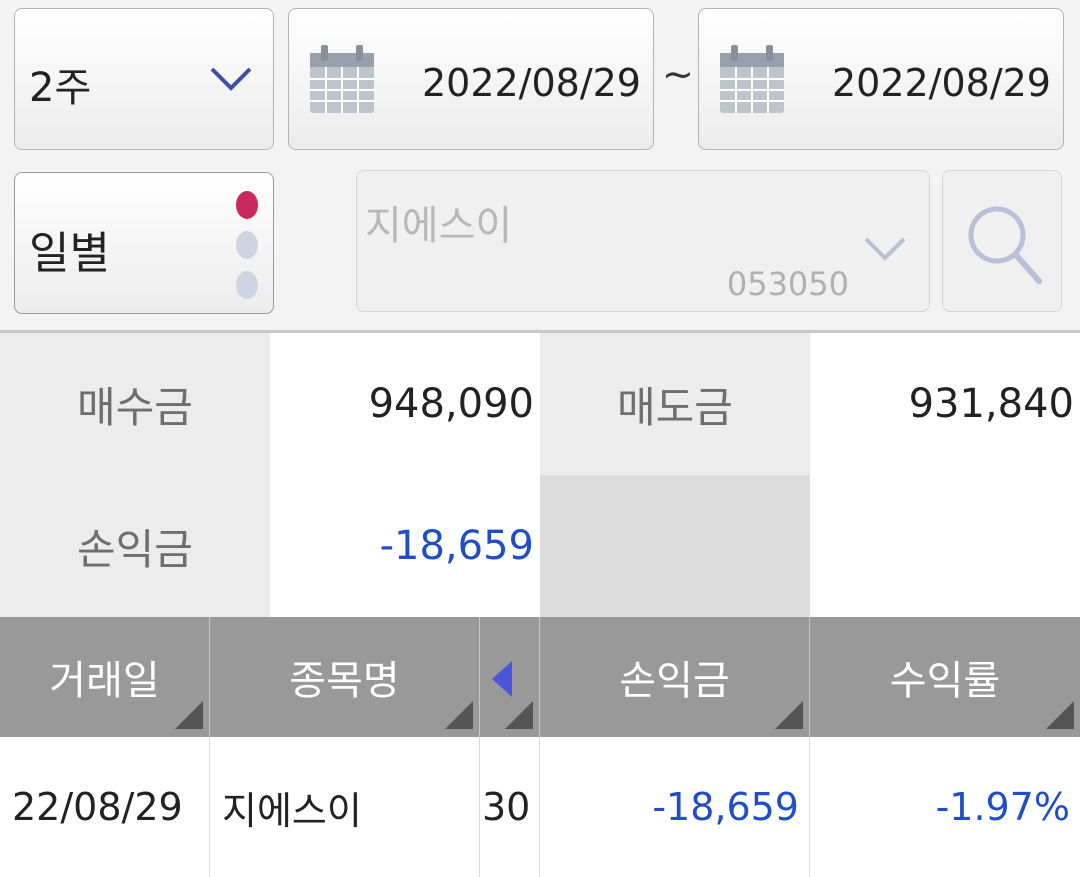 This screenshot has width=1080, height=877. What do you see at coordinates (510, 807) in the screenshot?
I see `cell-quantity: 30` at bounding box center [510, 807].